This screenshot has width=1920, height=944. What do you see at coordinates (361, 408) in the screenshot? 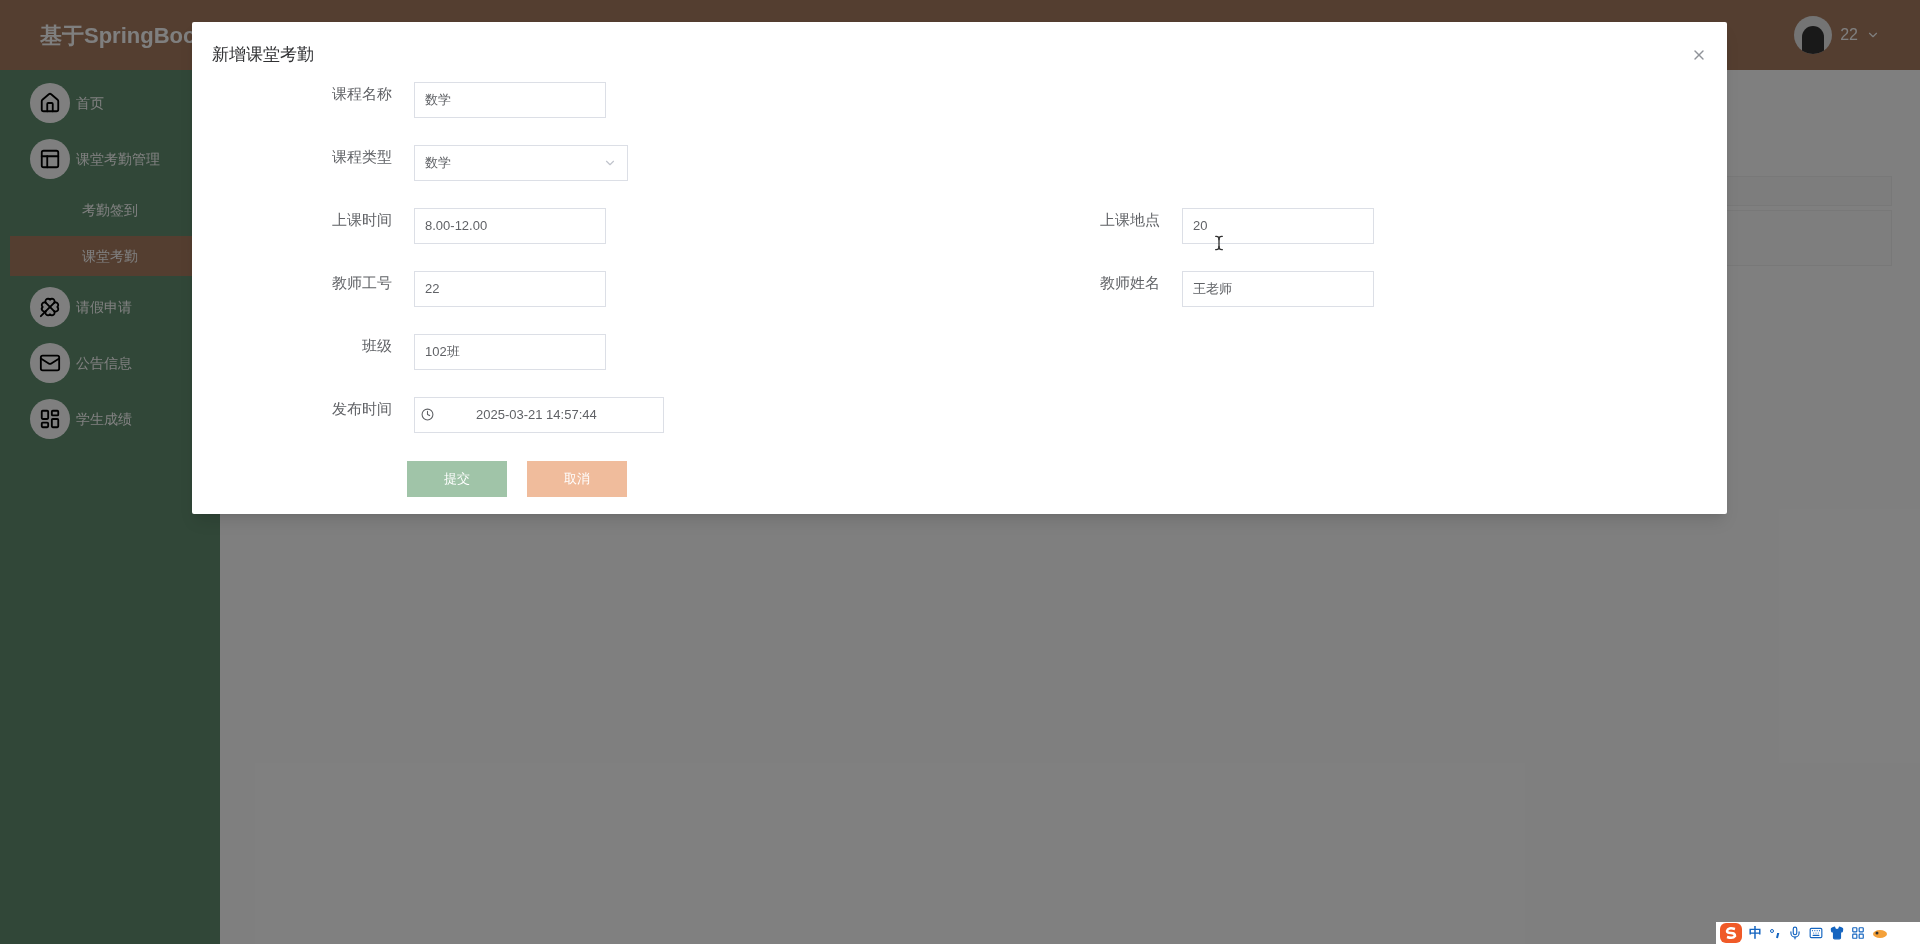
I see `field-label: 发布时间` at bounding box center [361, 408].